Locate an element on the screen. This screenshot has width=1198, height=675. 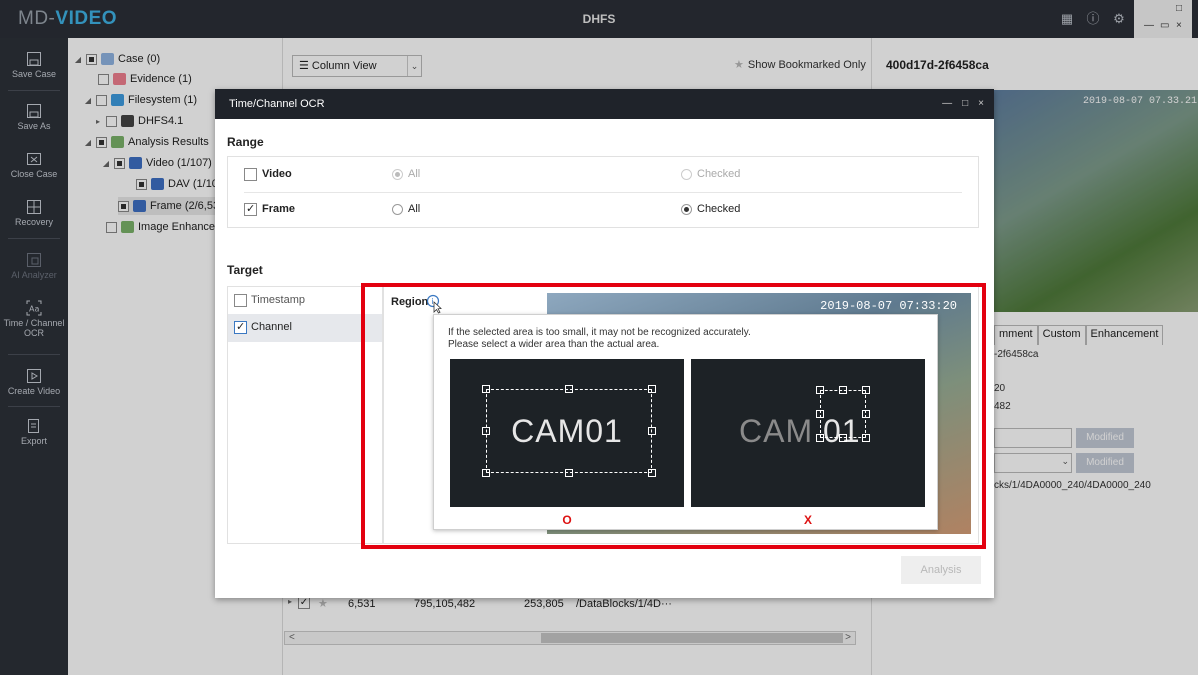
target-heading: Target is located at coordinates (245, 270).